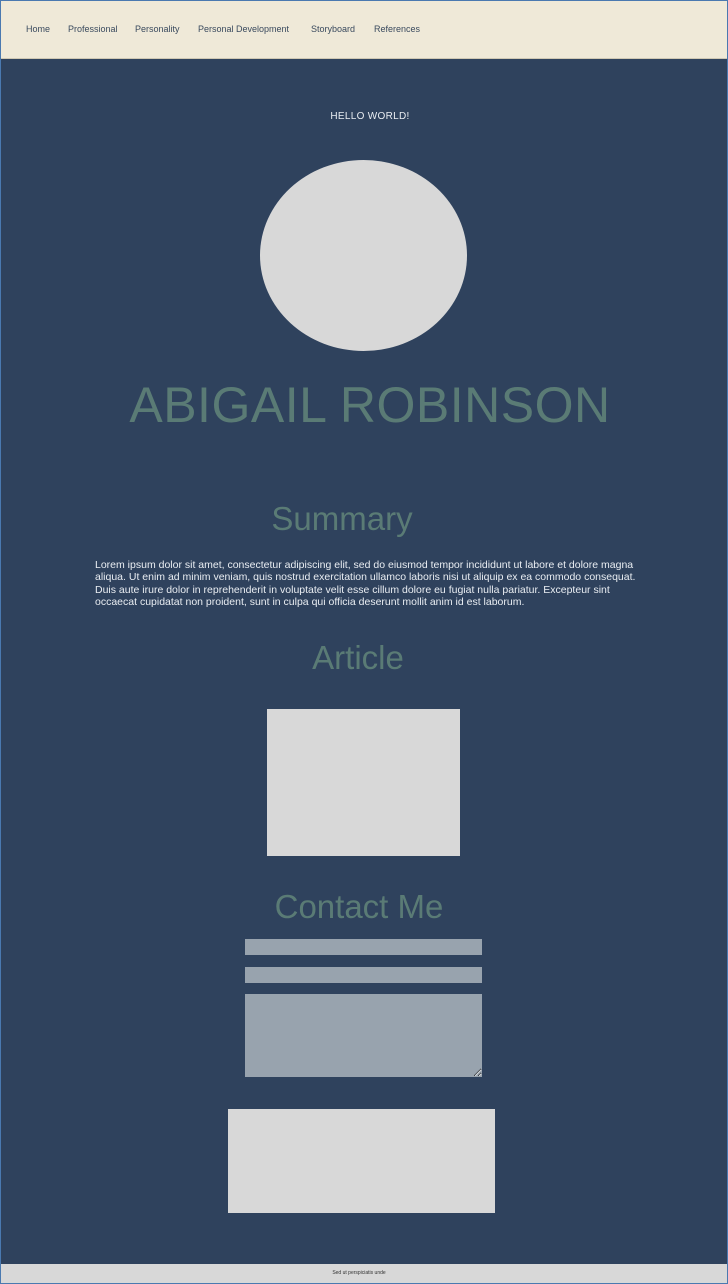 This screenshot has height=1284, width=728. I want to click on contact-heading: Contact Me, so click(359, 906).